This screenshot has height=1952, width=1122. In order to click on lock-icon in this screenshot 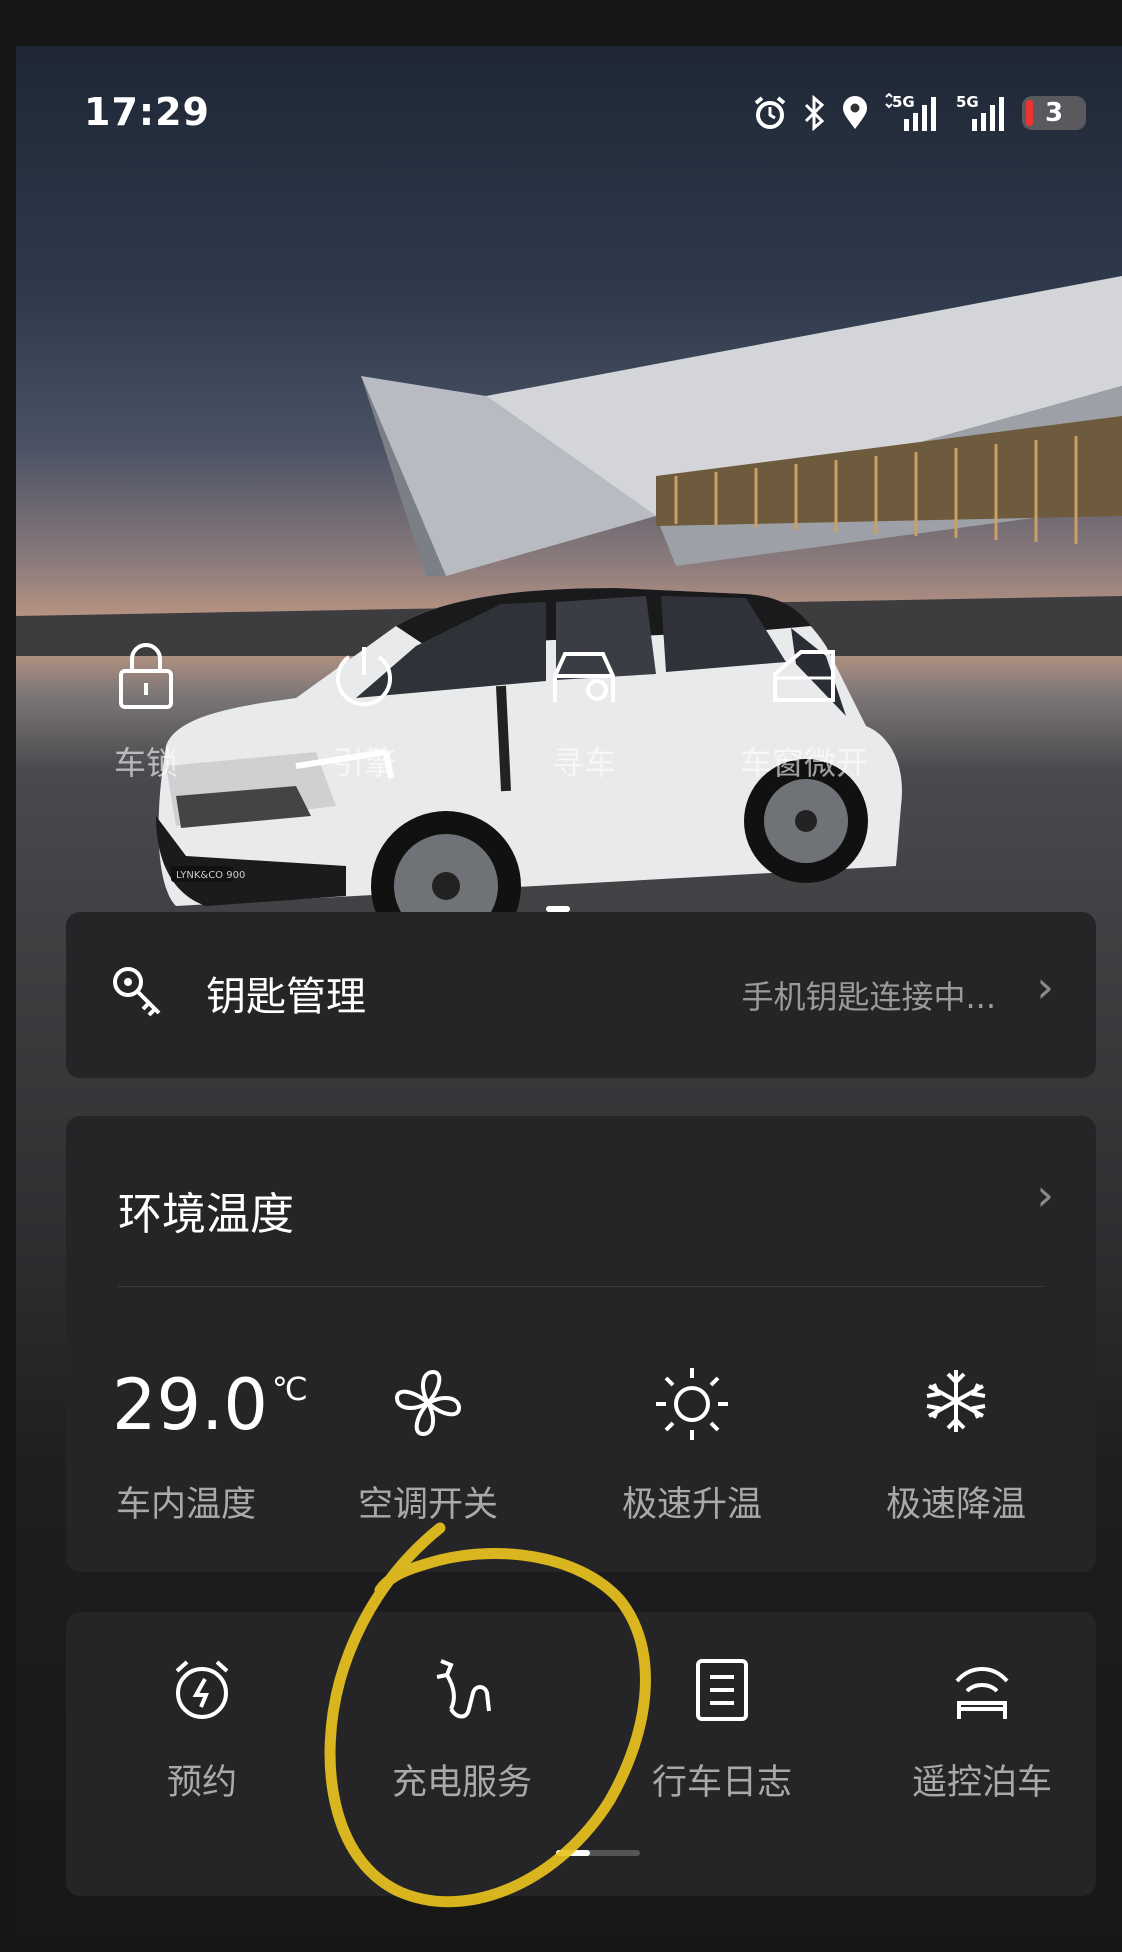, I will do `click(146, 676)`.